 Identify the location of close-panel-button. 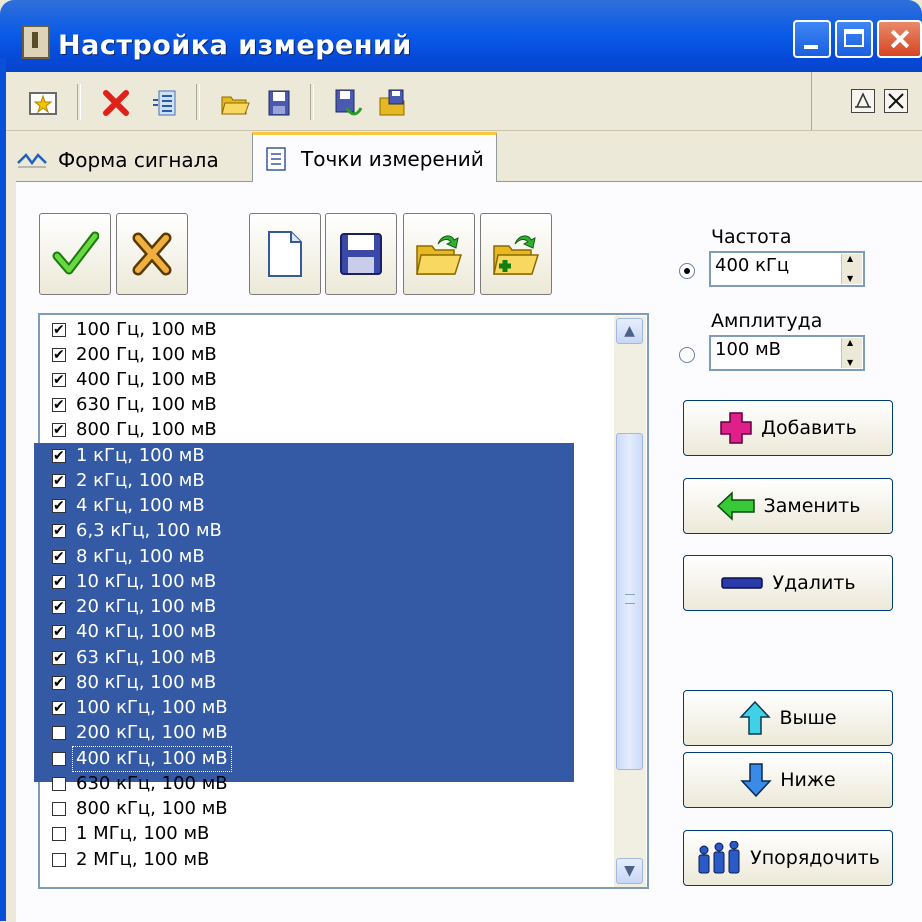
(896, 101).